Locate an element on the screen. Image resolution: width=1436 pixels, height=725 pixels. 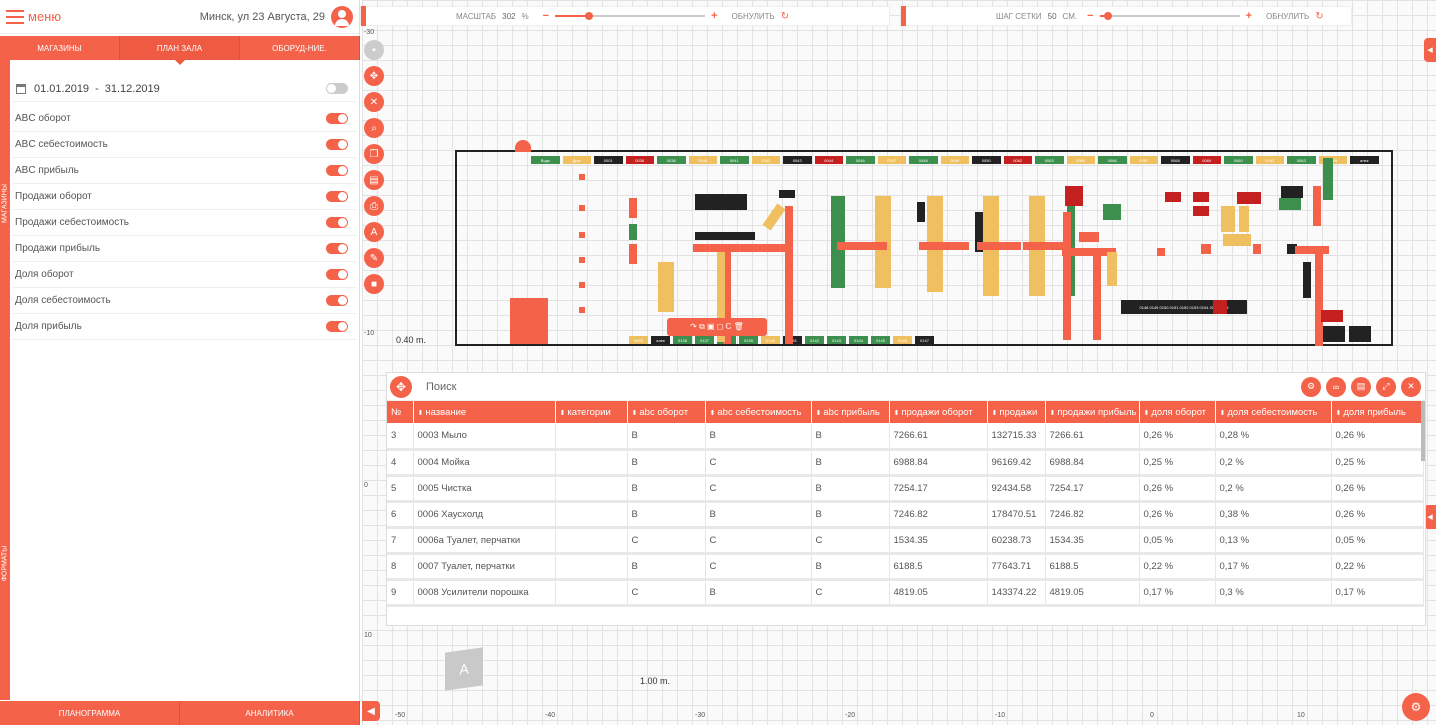
zoom-refresh-icon: ↻ is located at coordinates (785, 16).